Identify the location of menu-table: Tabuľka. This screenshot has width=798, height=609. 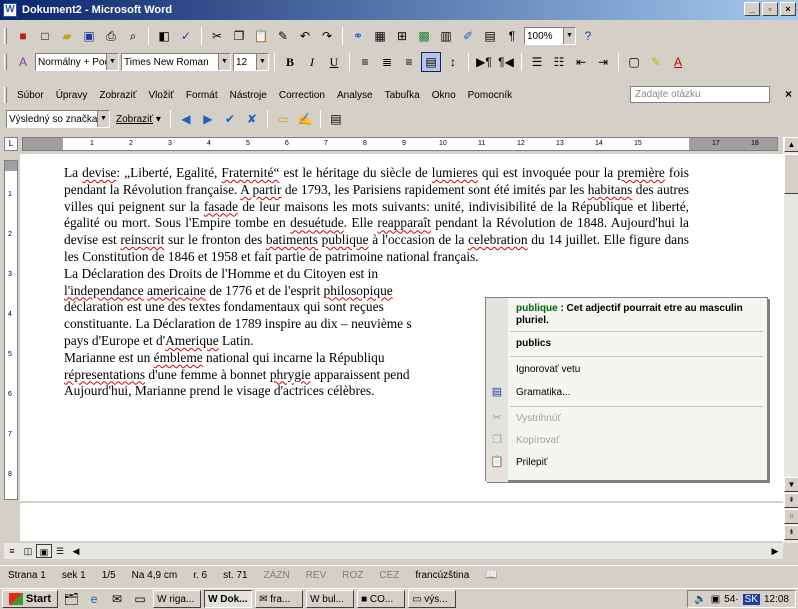
(402, 95).